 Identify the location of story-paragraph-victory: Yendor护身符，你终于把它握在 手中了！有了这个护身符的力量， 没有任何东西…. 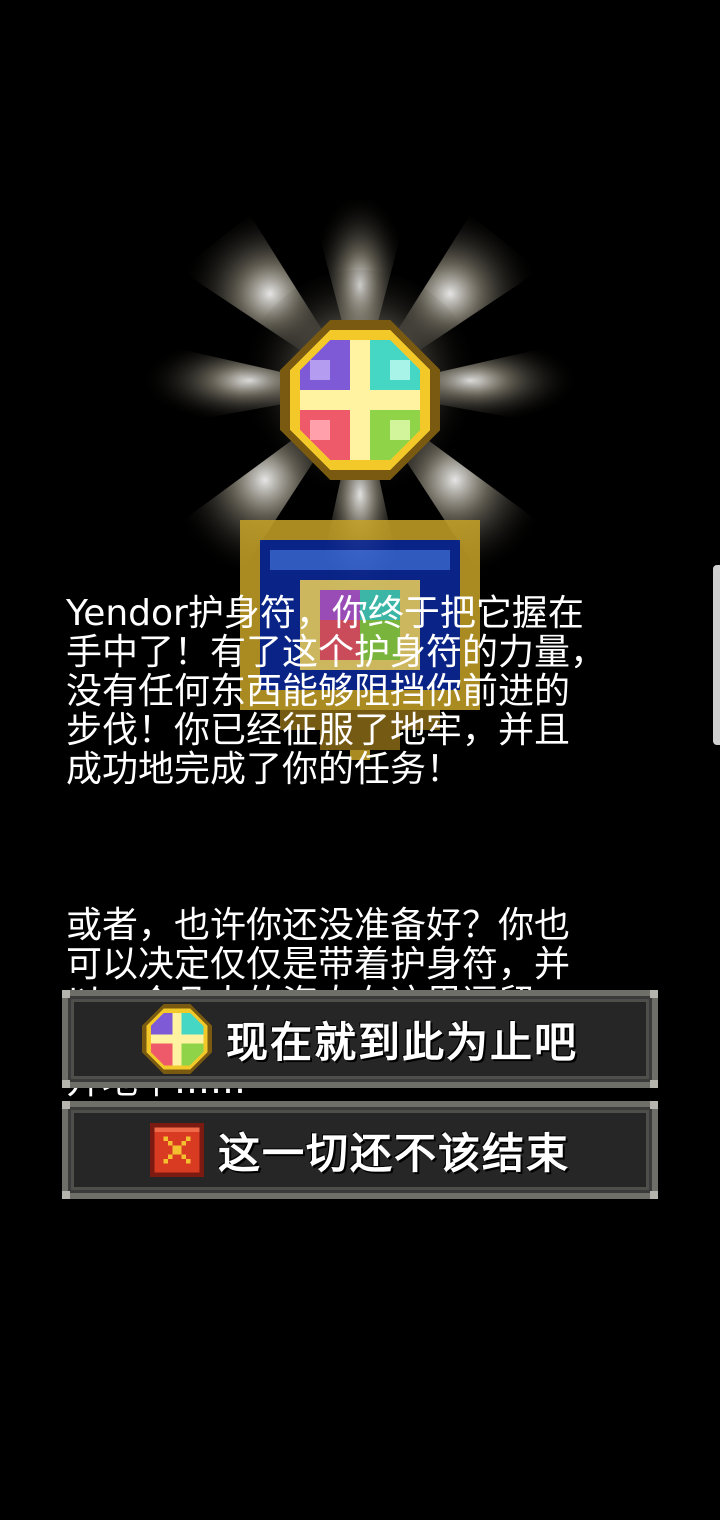
(336, 691).